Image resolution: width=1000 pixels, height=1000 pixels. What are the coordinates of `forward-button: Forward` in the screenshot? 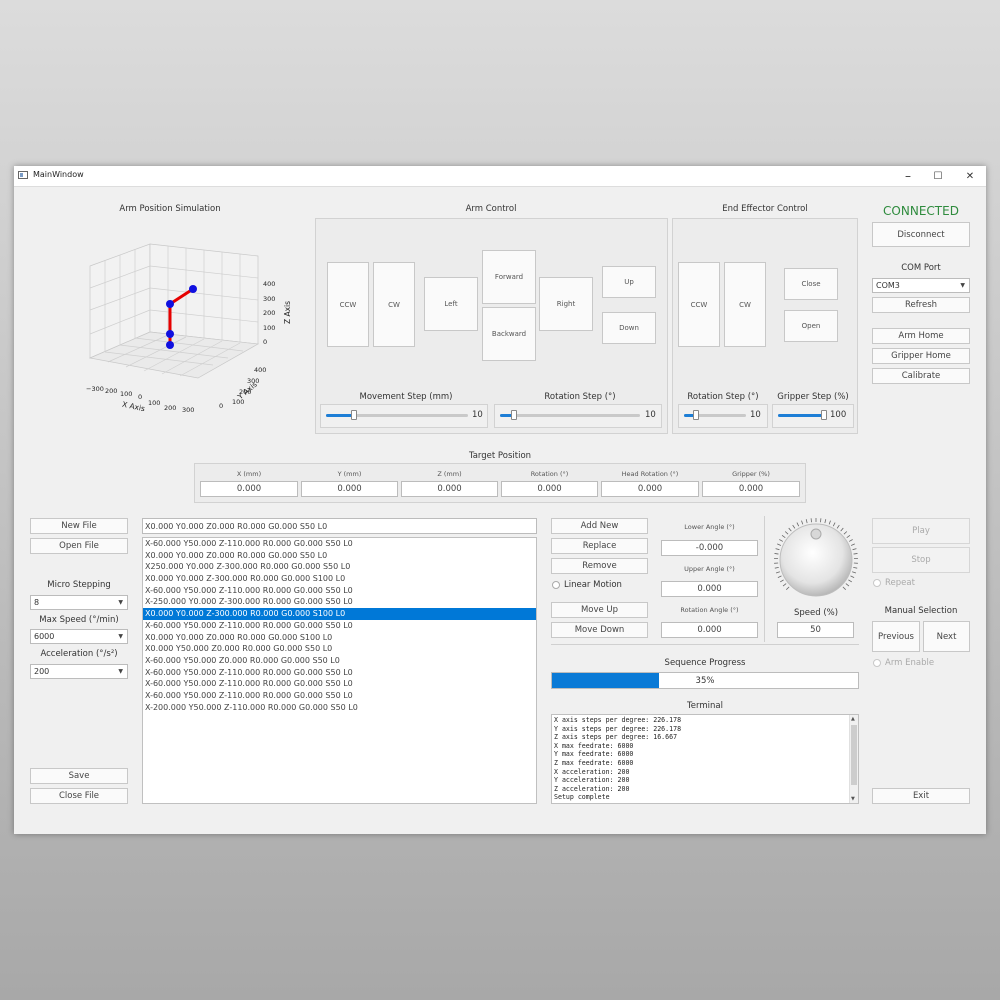 It's located at (509, 277).